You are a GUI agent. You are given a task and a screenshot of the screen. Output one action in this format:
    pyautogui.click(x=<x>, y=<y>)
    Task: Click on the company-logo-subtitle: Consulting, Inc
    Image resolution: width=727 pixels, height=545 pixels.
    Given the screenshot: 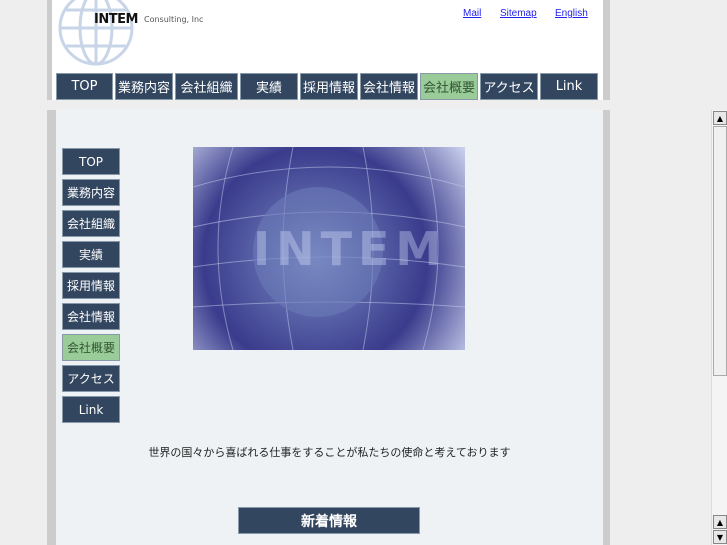 What is the action you would take?
    pyautogui.click(x=174, y=19)
    